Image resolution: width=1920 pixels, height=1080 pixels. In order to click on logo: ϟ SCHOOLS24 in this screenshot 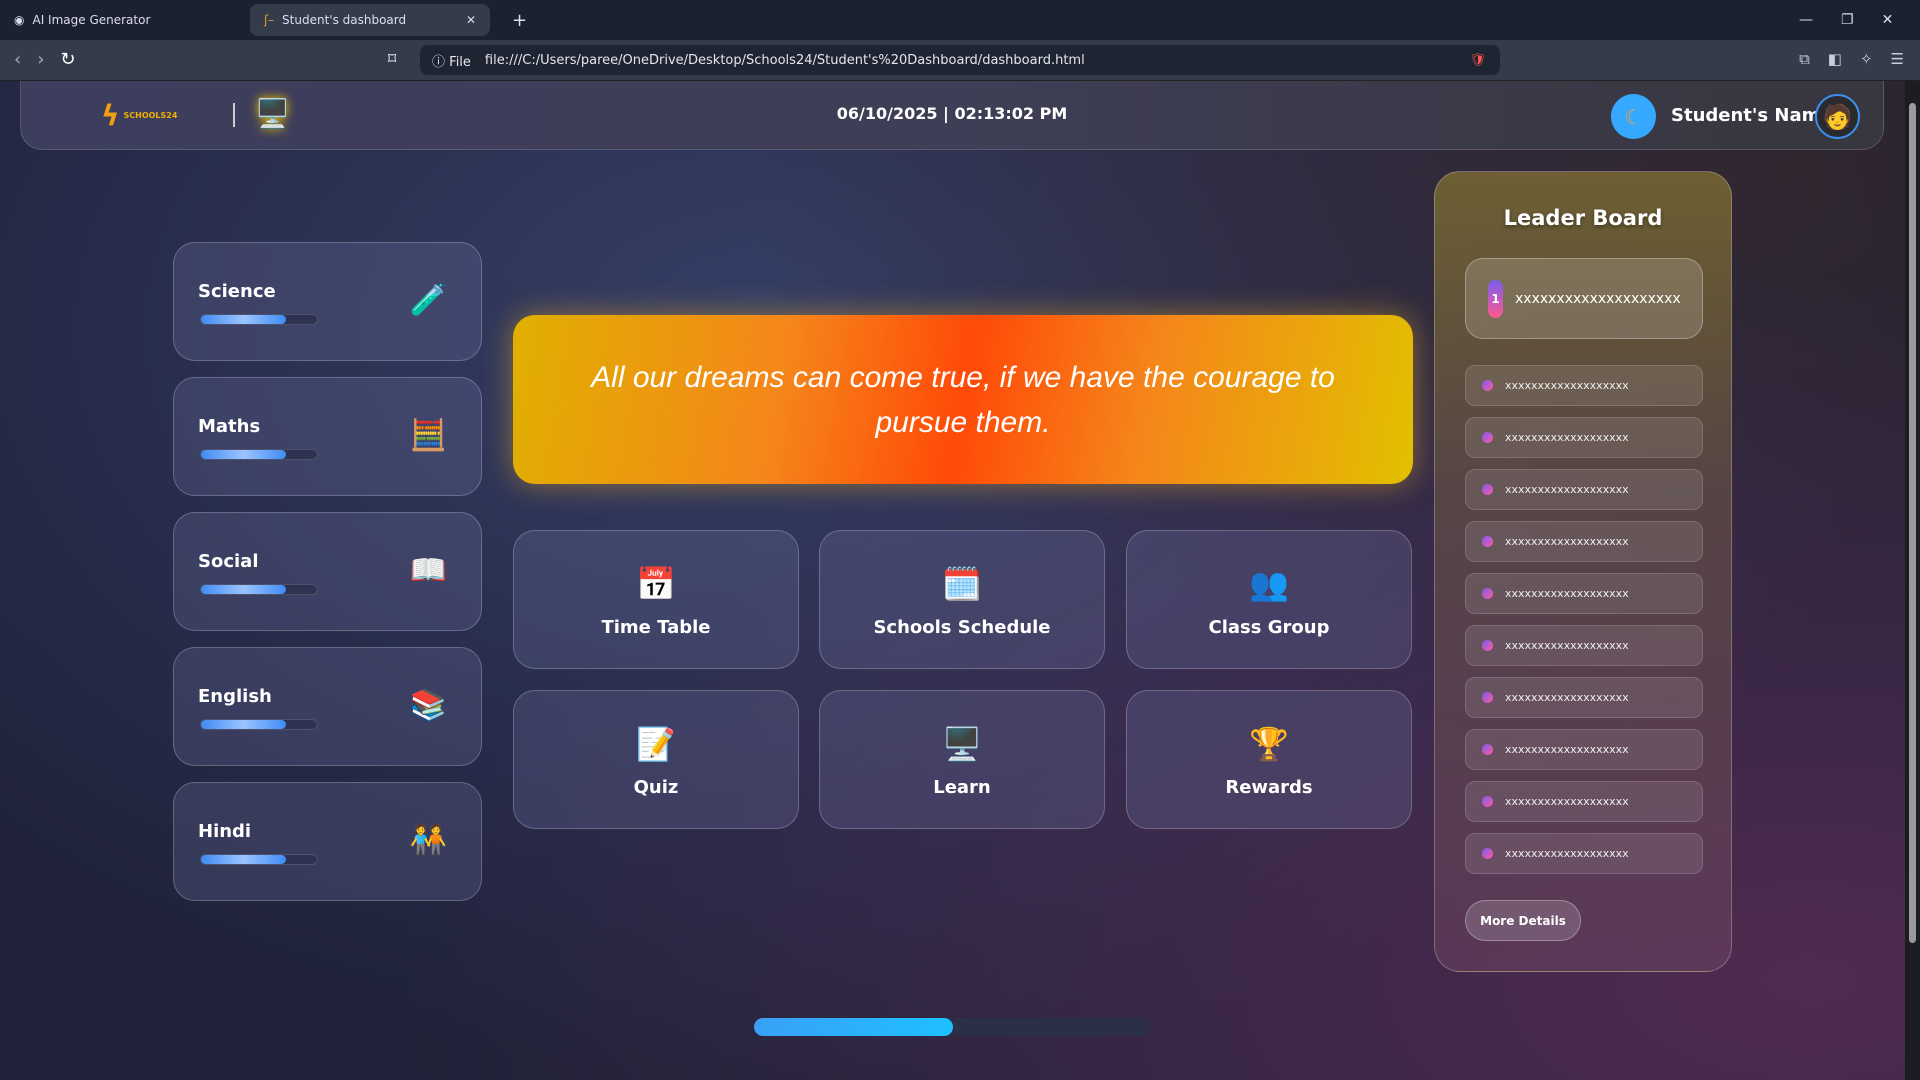, I will do `click(139, 115)`.